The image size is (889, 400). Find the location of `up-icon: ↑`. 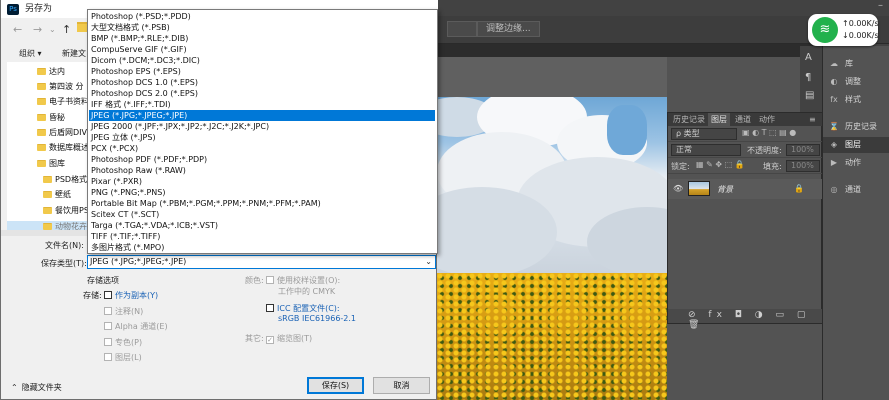

up-icon: ↑ is located at coordinates (66, 29).